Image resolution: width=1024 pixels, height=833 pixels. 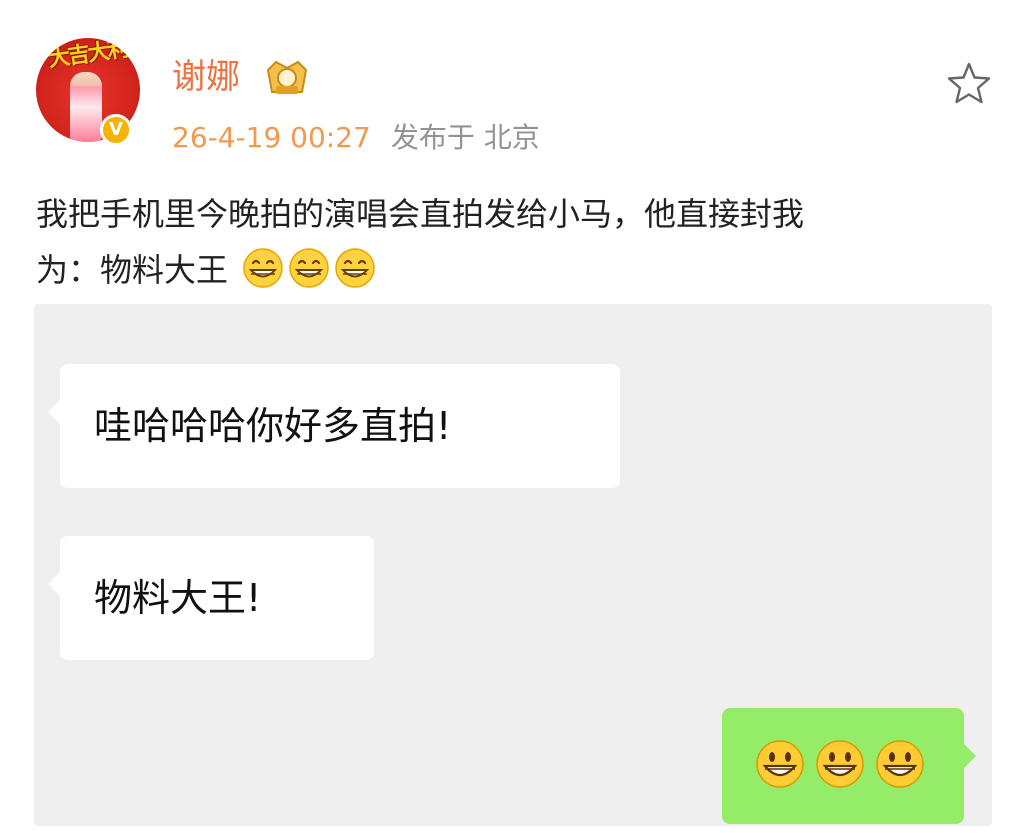 I want to click on post-location: 发布于 北京, so click(x=465, y=137).